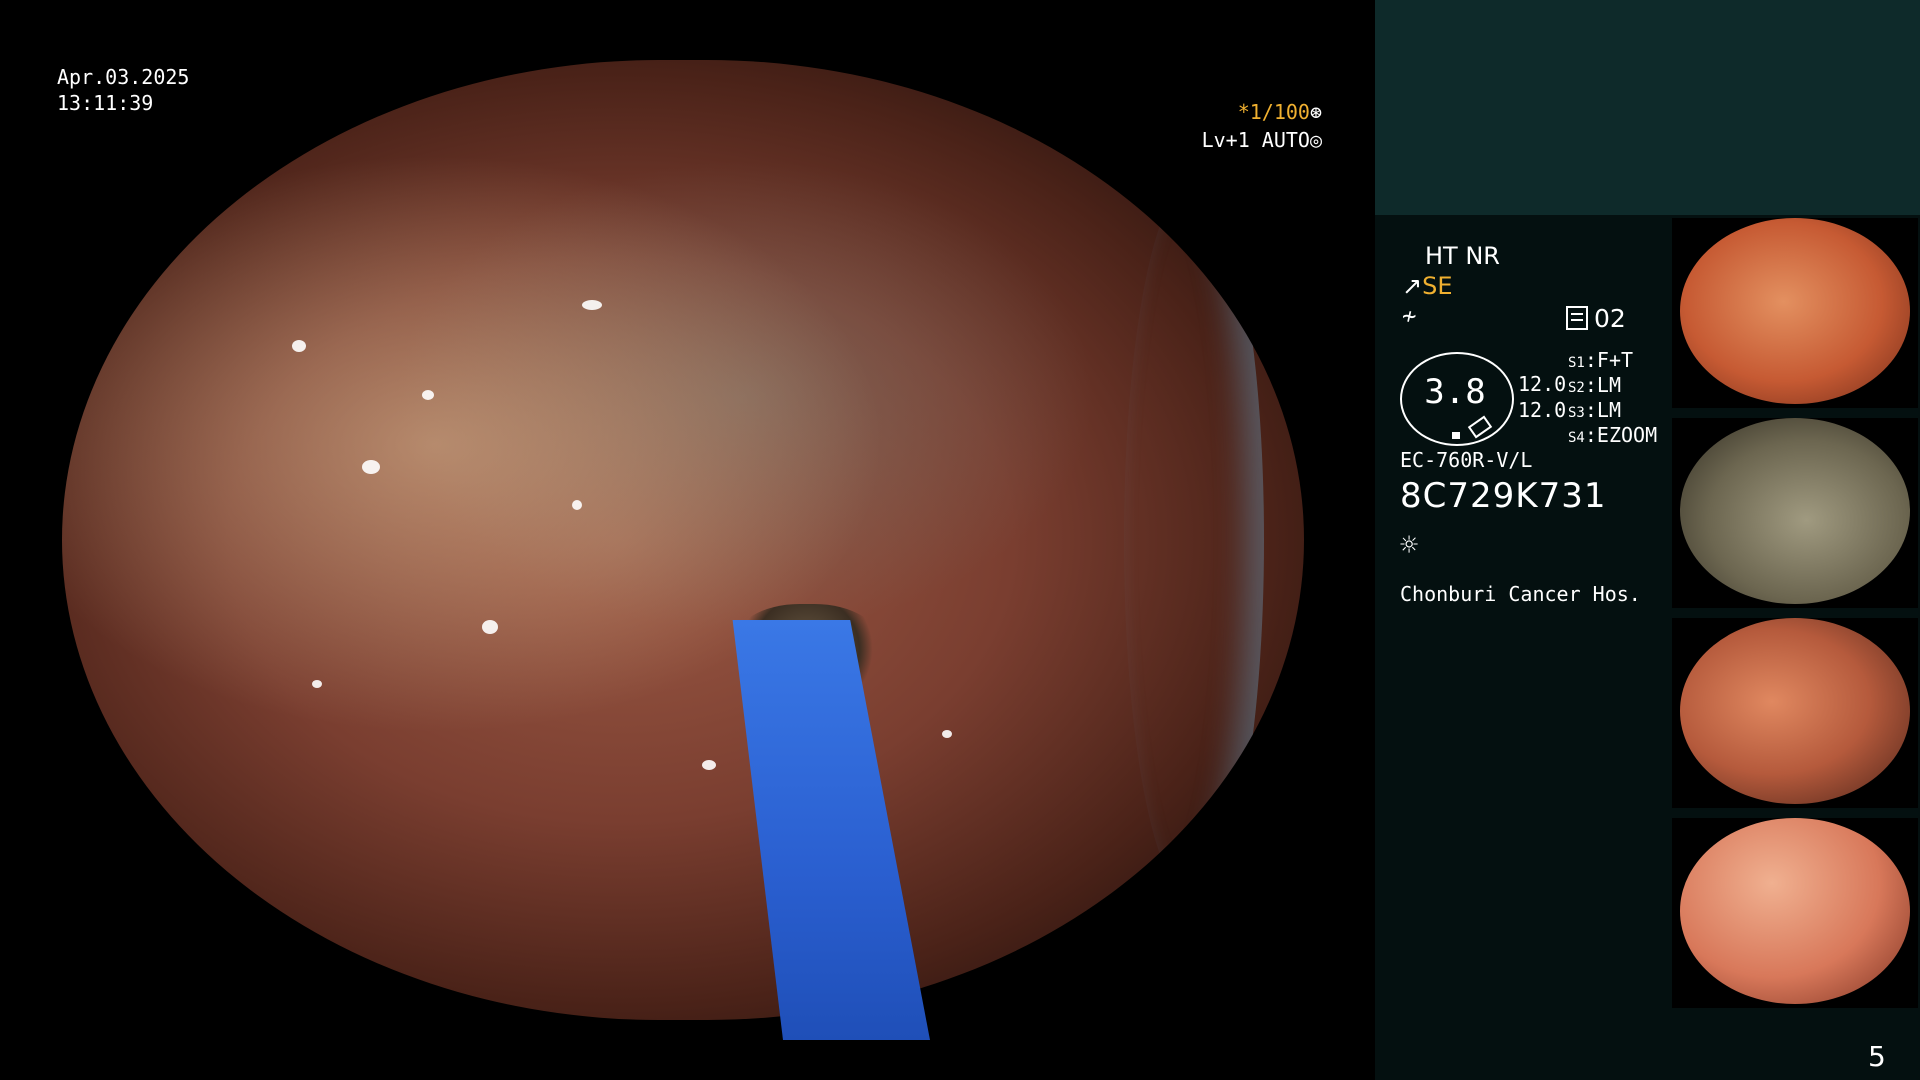  What do you see at coordinates (1455, 392) in the screenshot?
I see `gauge-value: 3.8` at bounding box center [1455, 392].